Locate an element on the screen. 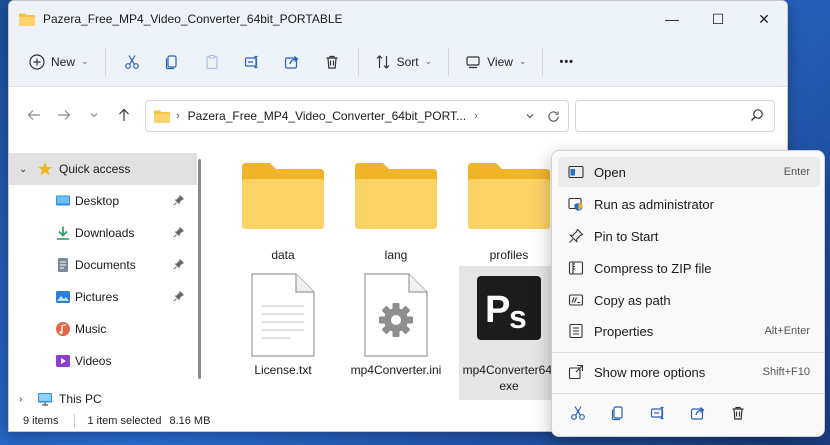  svg-text: s is located at coordinates (518, 317).